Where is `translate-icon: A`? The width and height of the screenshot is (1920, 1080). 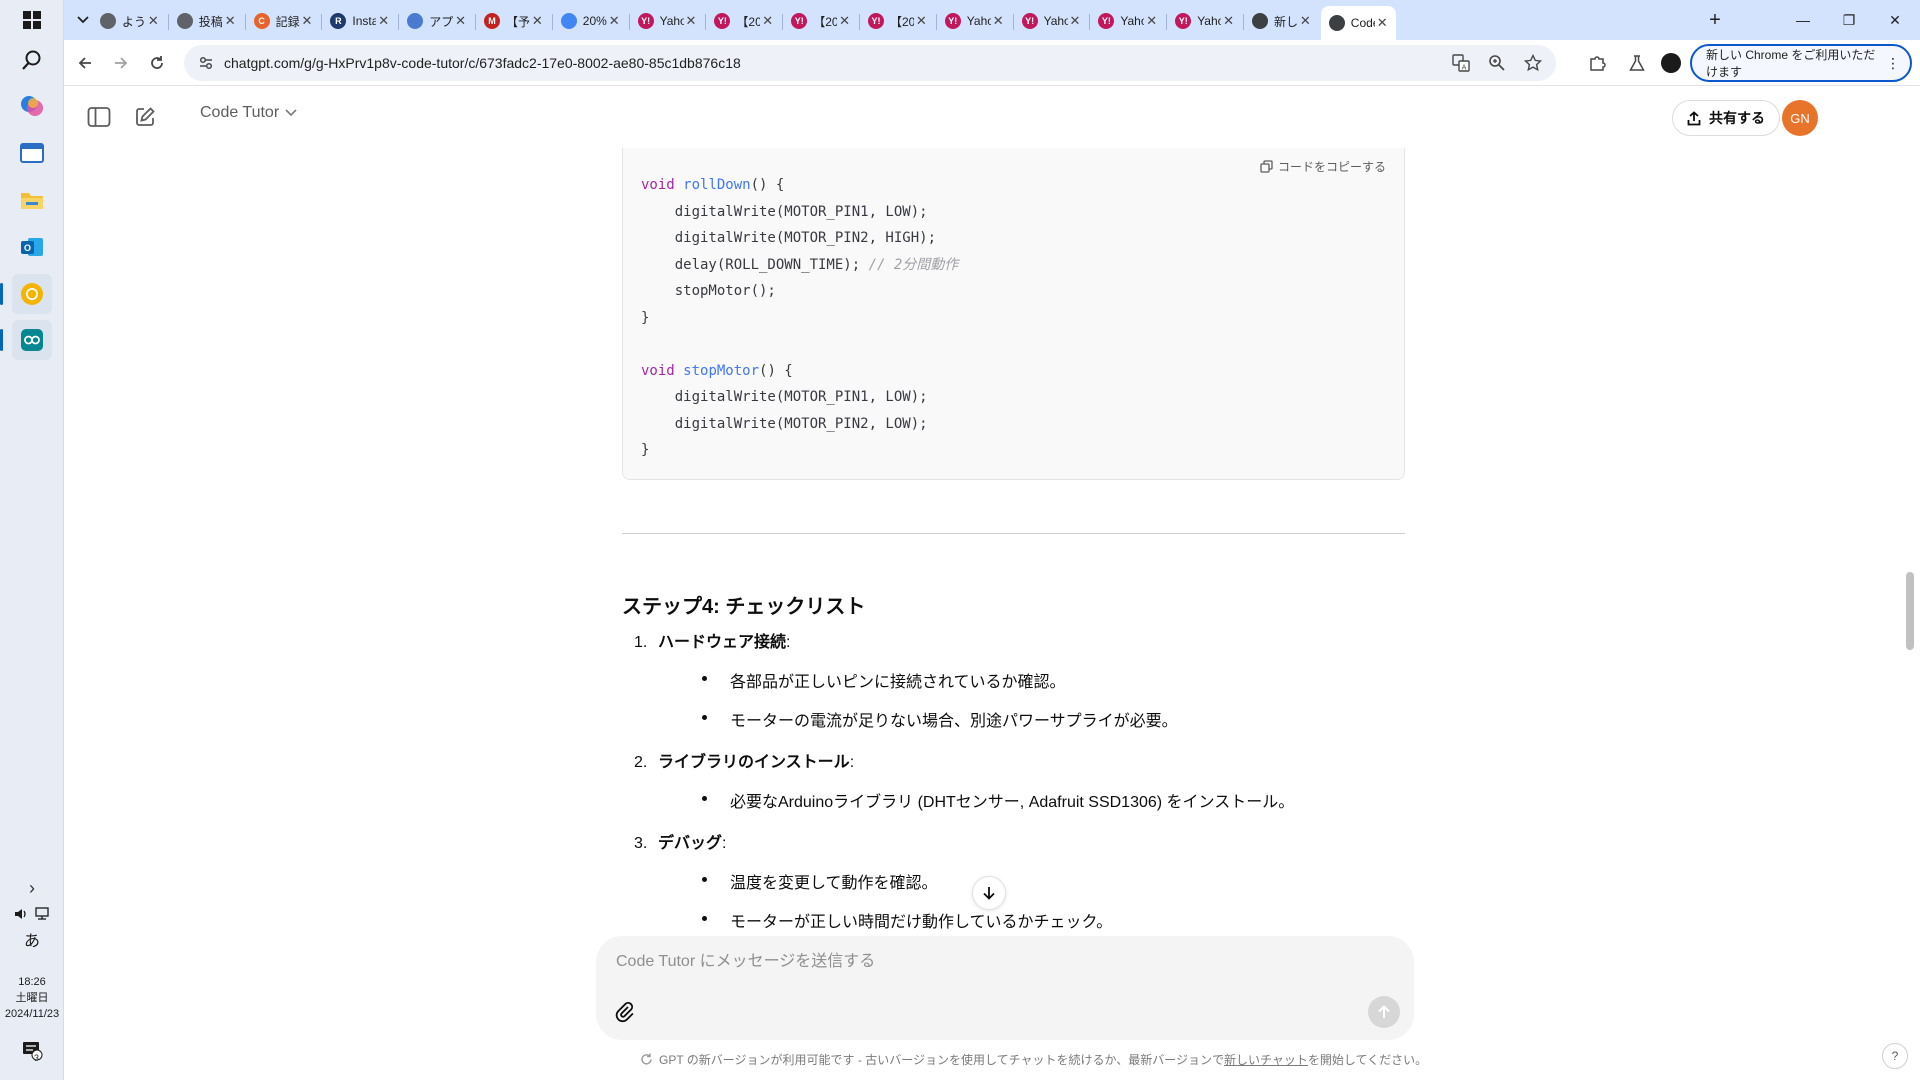
translate-icon: A is located at coordinates (1461, 63).